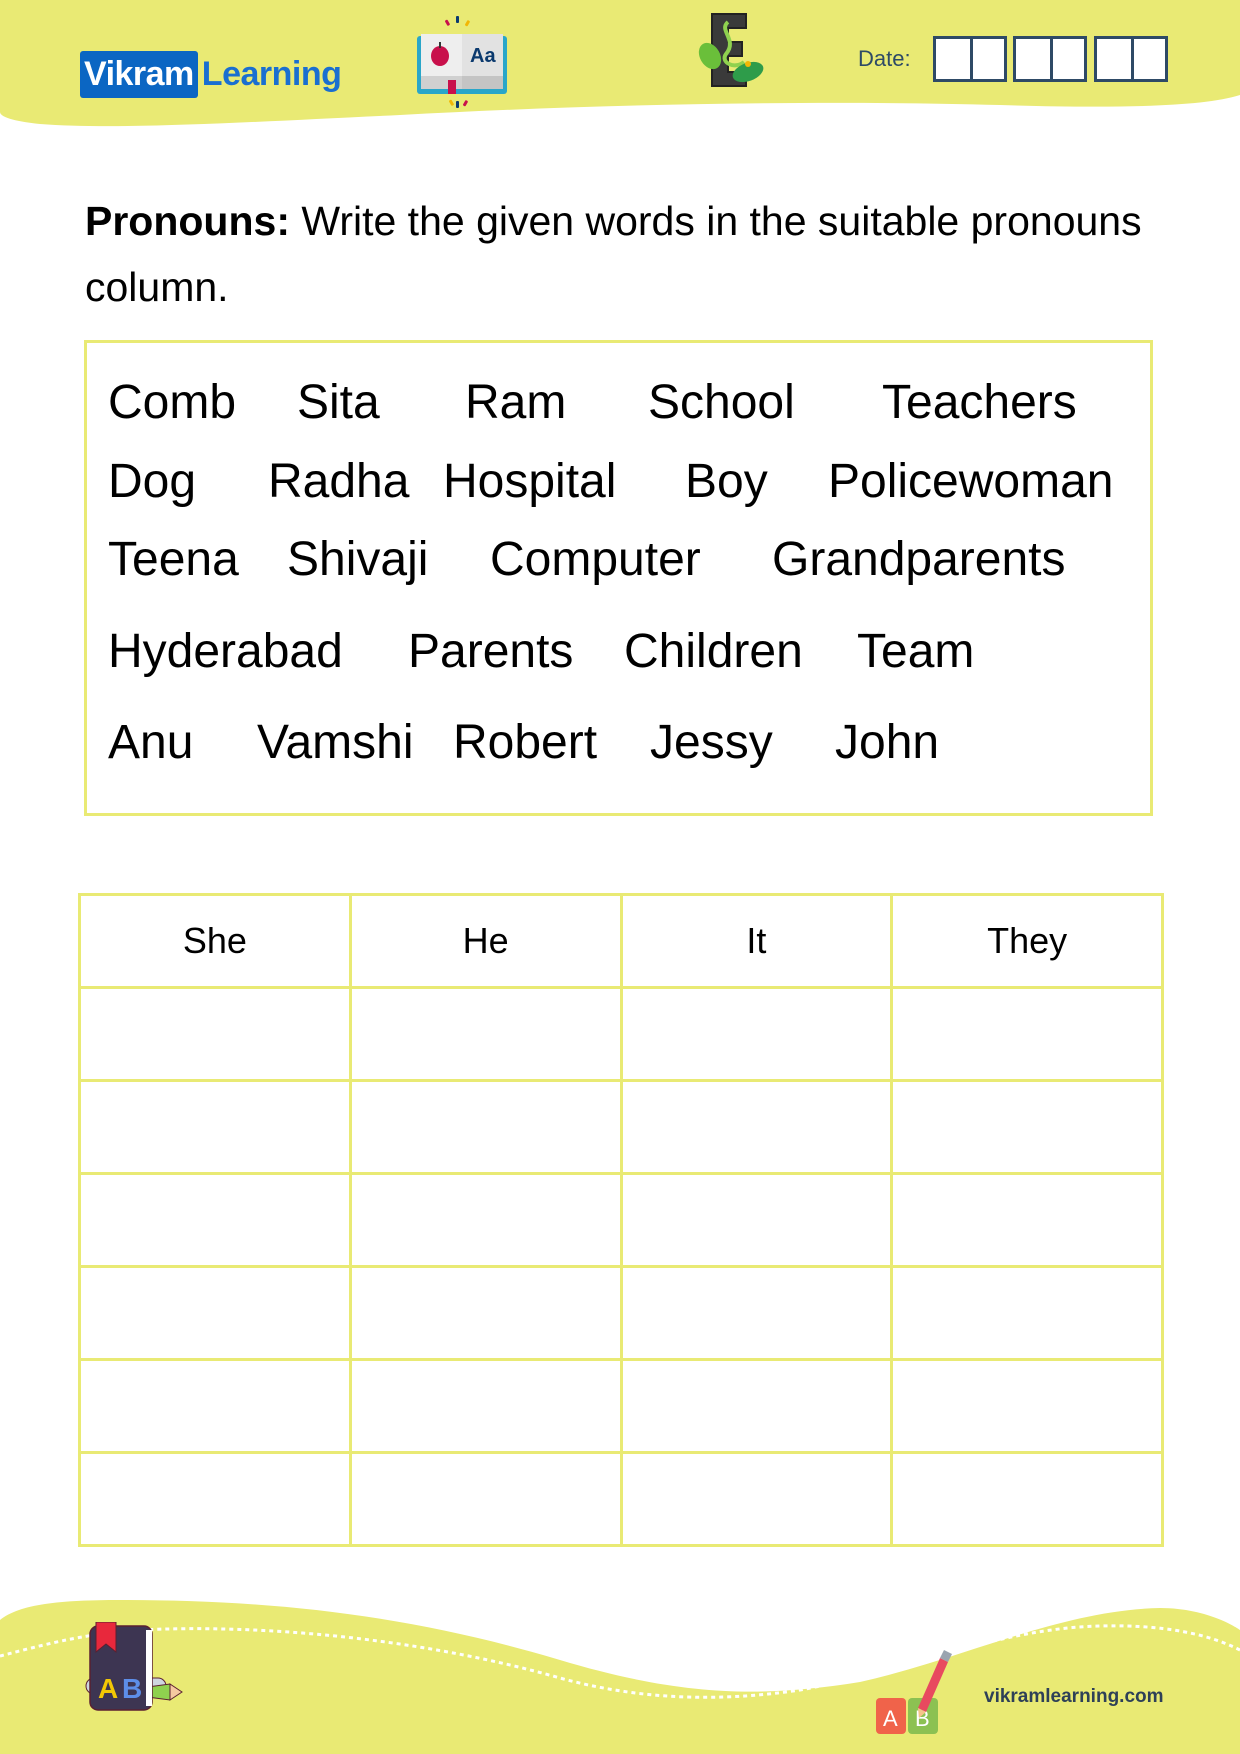 This screenshot has width=1240, height=1754. Describe the element at coordinates (271, 74) in the screenshot. I see `logo-learning-text: Learning` at that location.